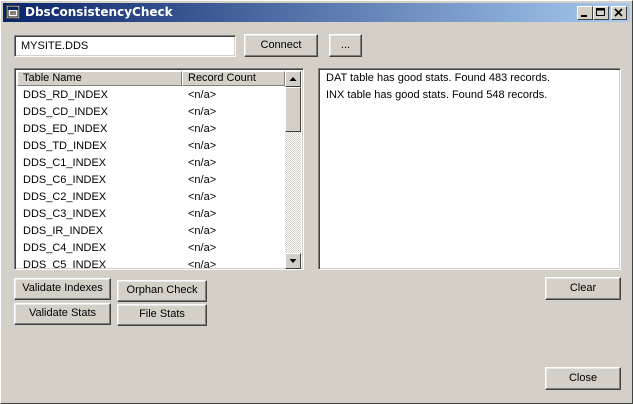  What do you see at coordinates (585, 13) in the screenshot?
I see `minimize-button` at bounding box center [585, 13].